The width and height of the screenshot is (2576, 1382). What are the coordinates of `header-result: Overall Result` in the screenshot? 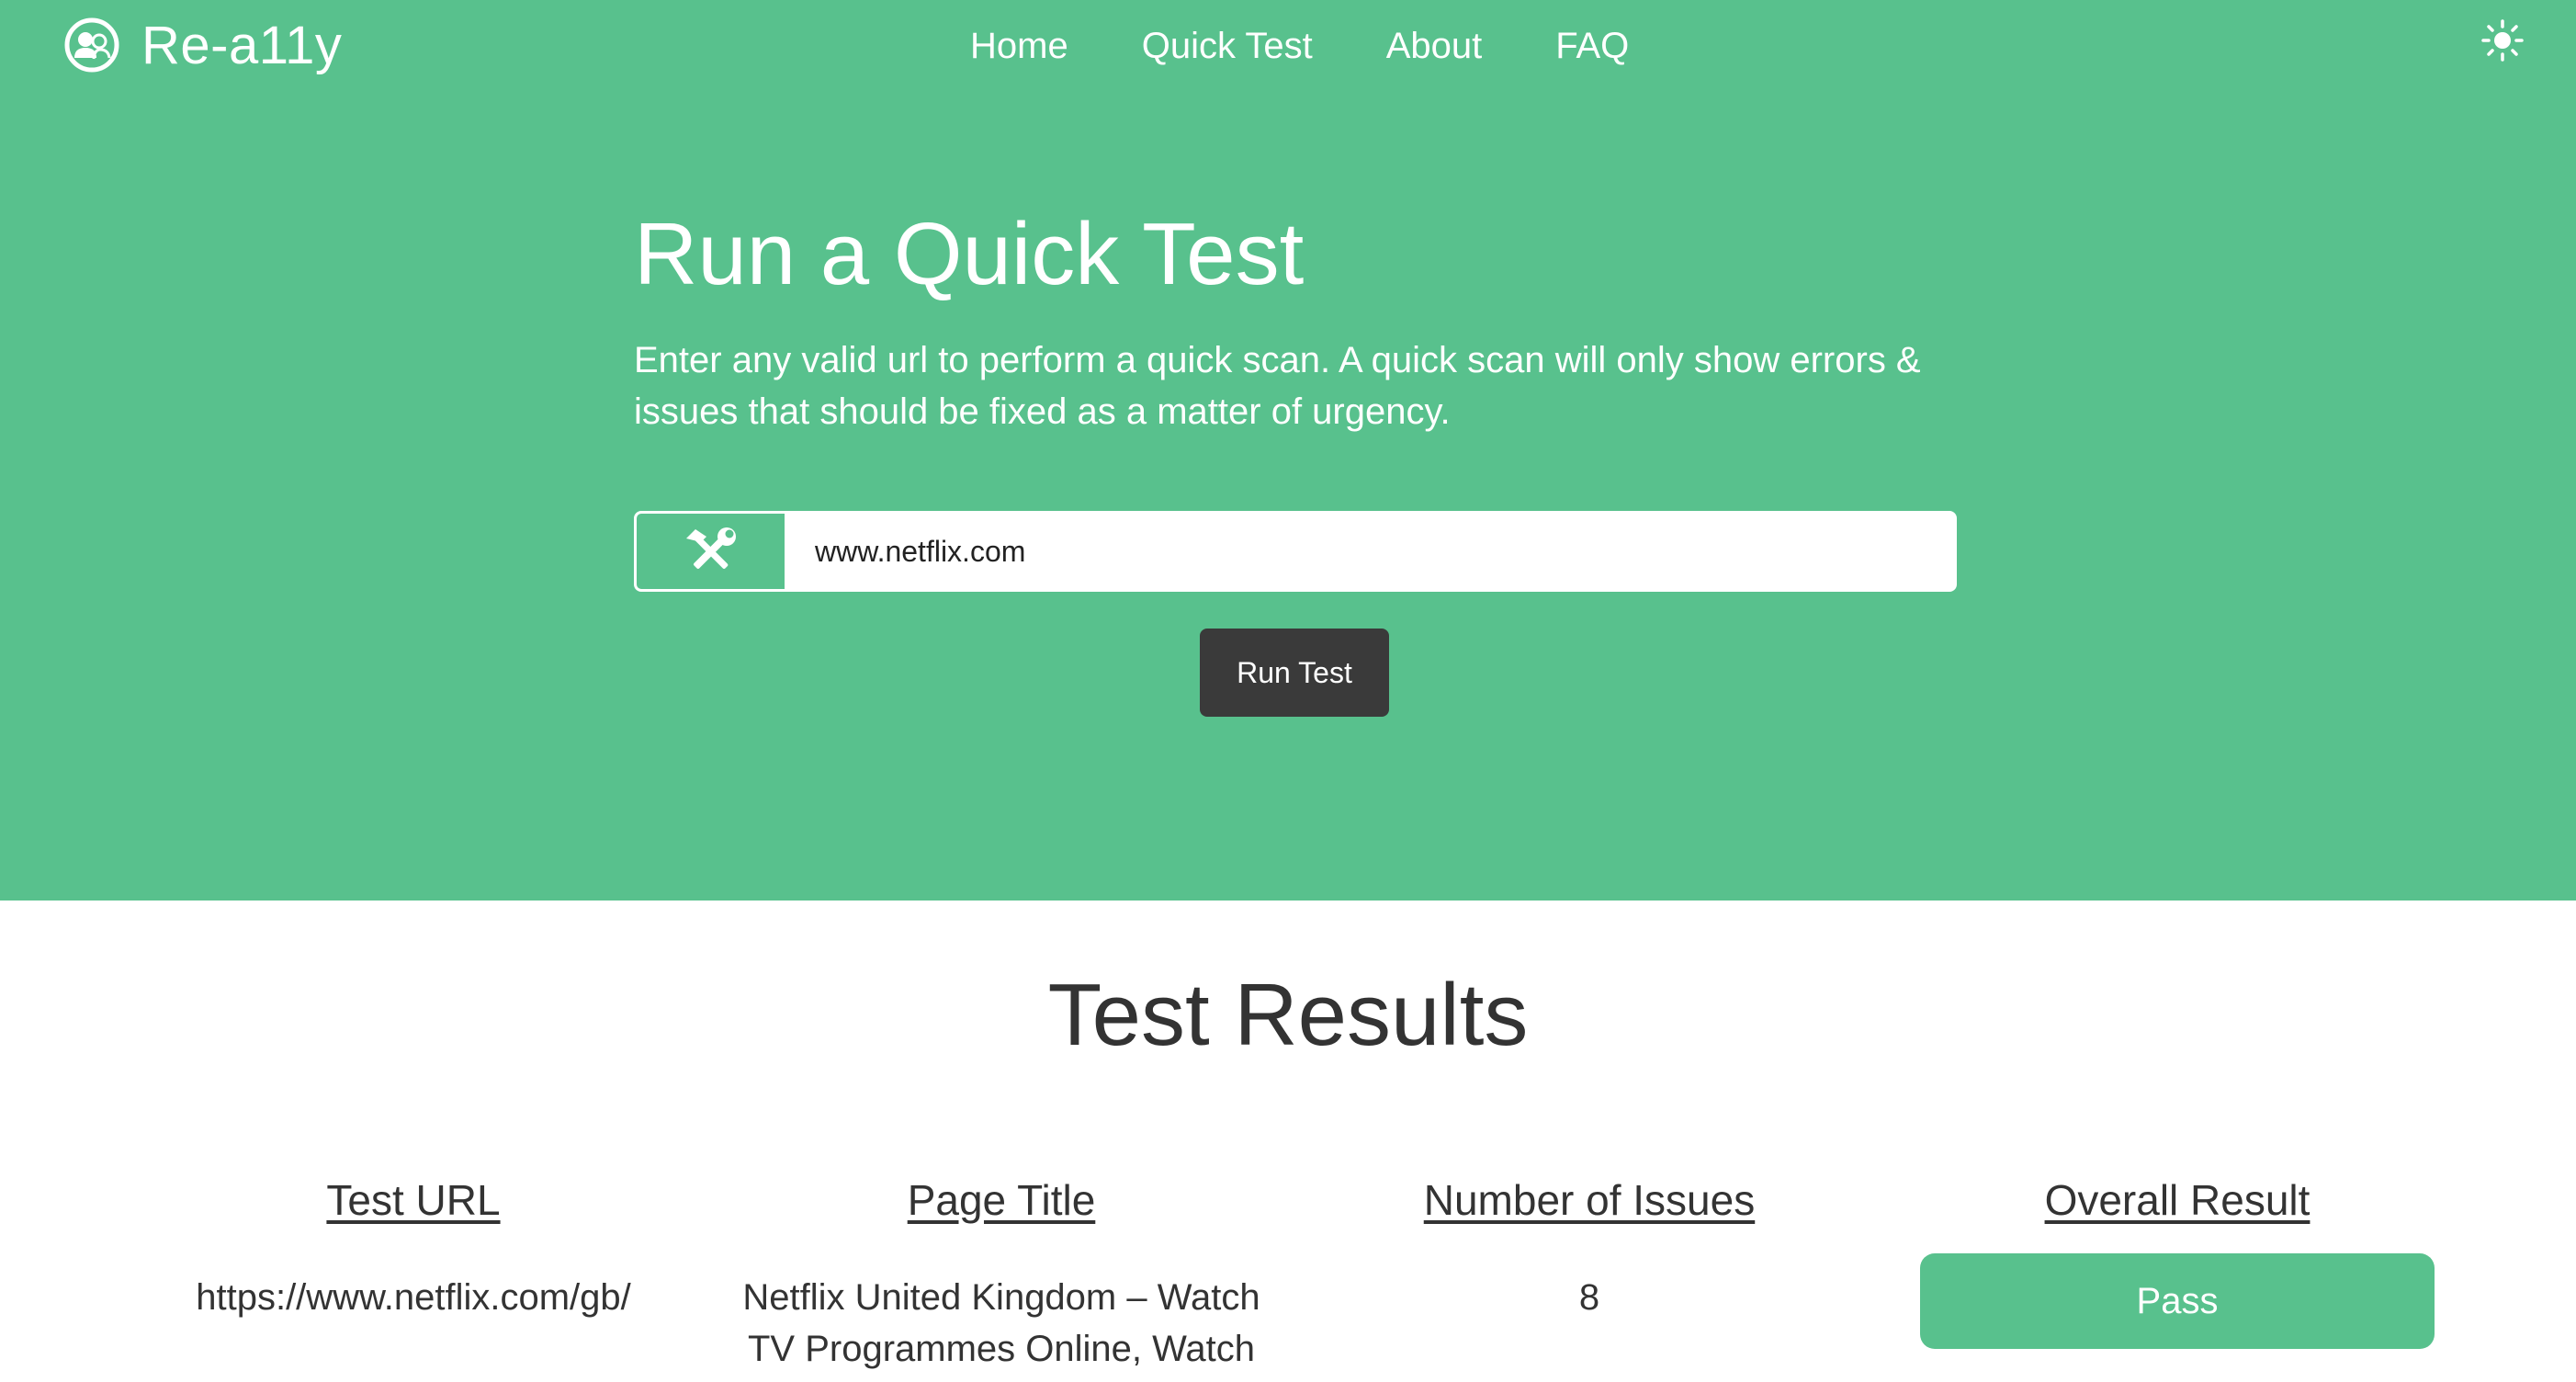 It's located at (2177, 1200).